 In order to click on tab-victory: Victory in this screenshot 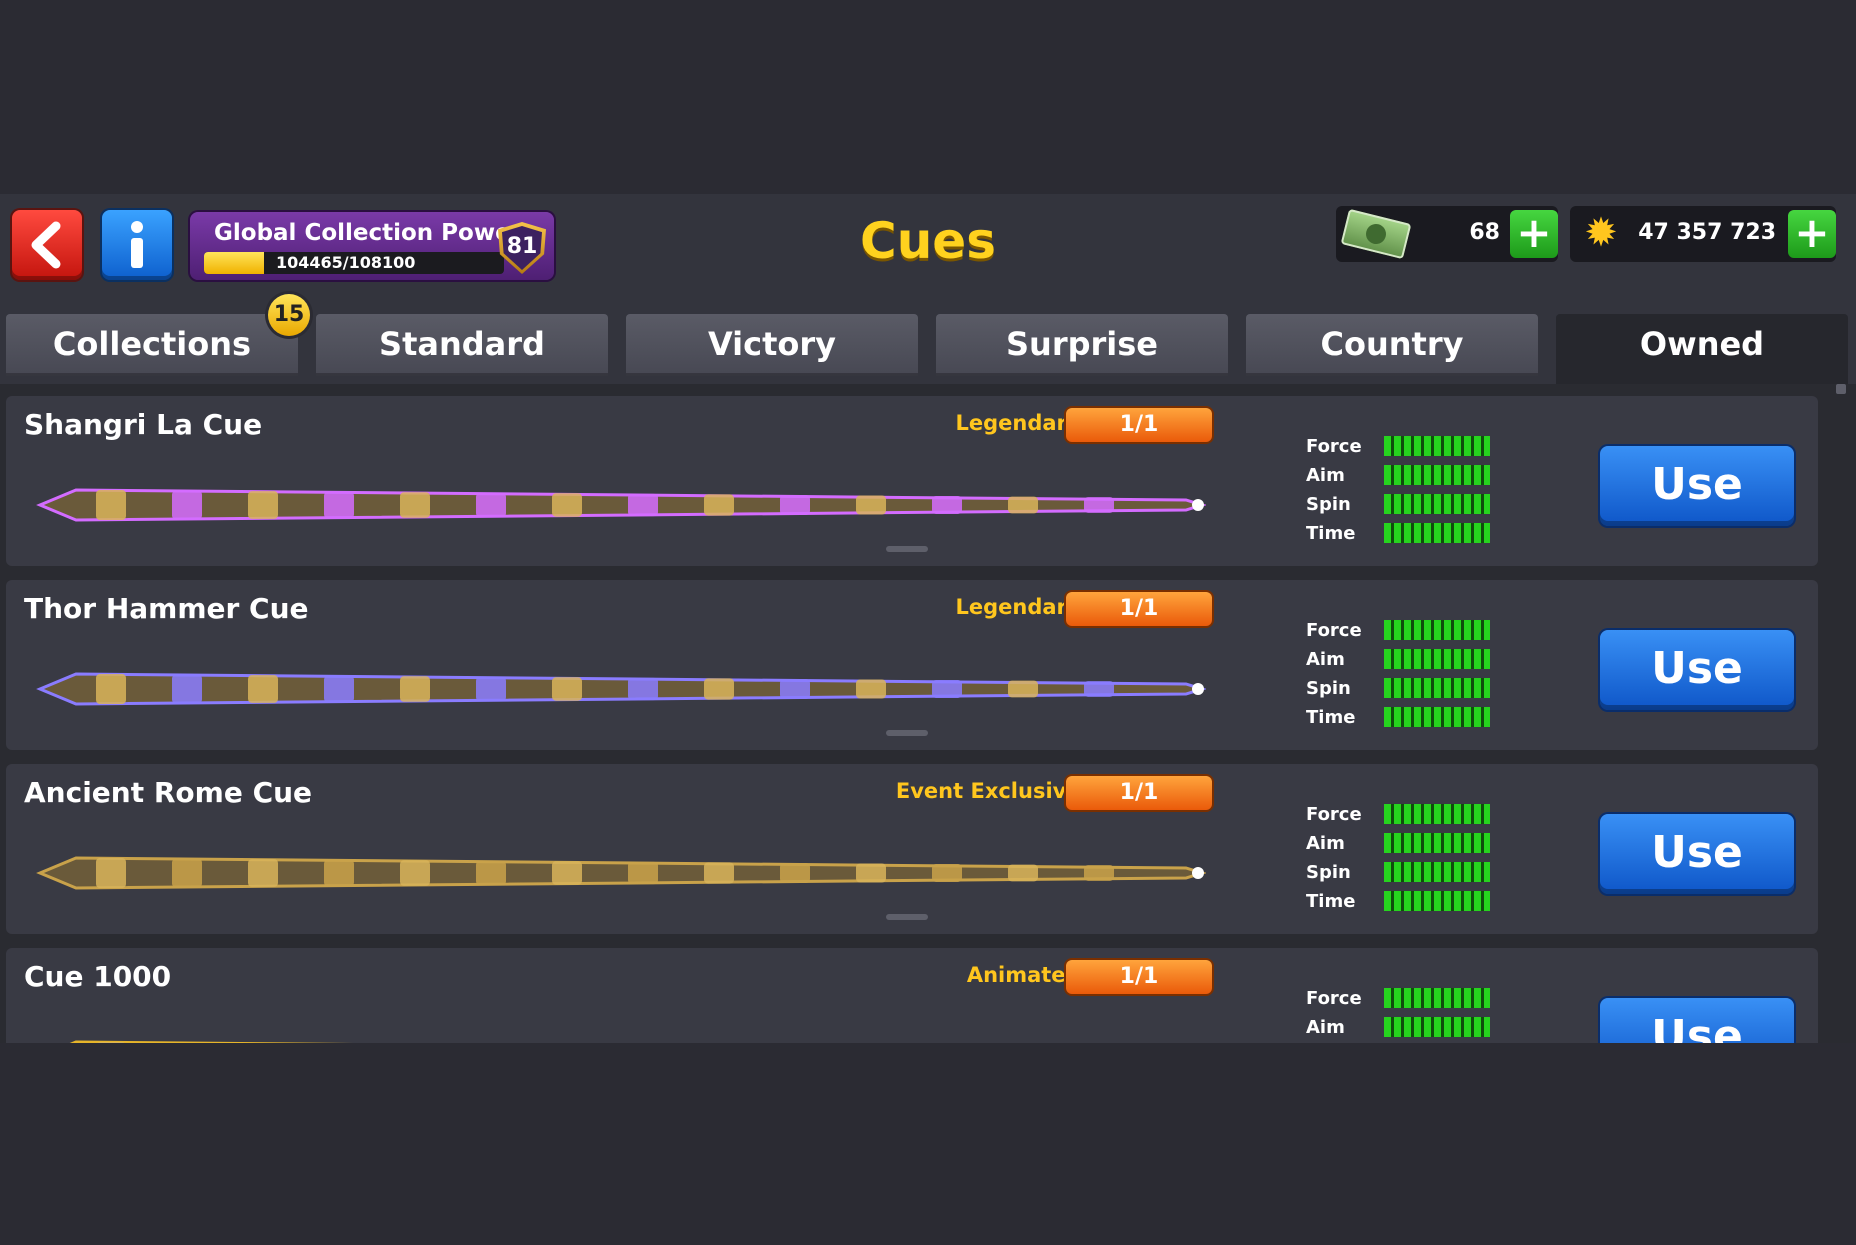, I will do `click(772, 345)`.